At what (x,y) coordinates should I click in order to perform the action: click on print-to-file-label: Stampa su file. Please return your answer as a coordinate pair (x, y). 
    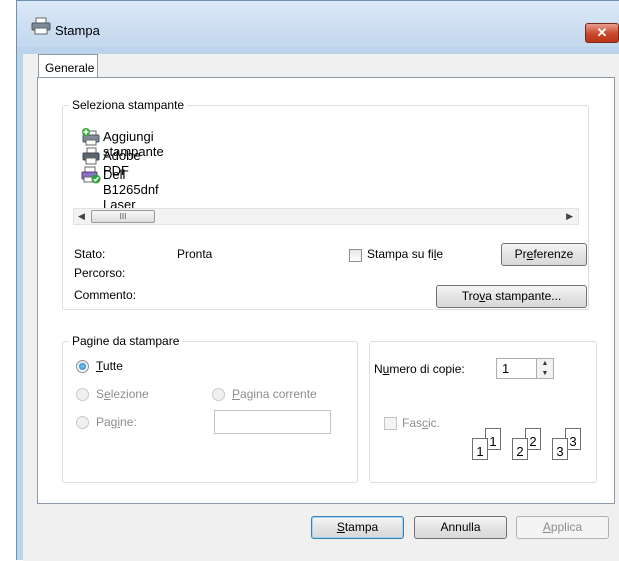
    Looking at the image, I should click on (405, 254).